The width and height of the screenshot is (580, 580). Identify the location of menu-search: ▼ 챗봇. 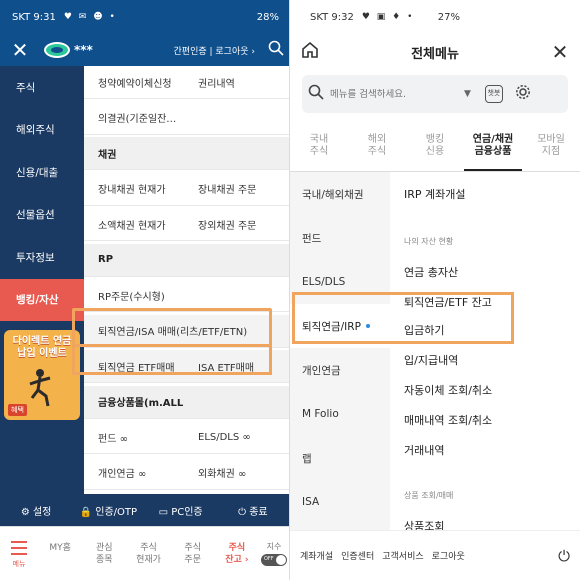
(435, 94).